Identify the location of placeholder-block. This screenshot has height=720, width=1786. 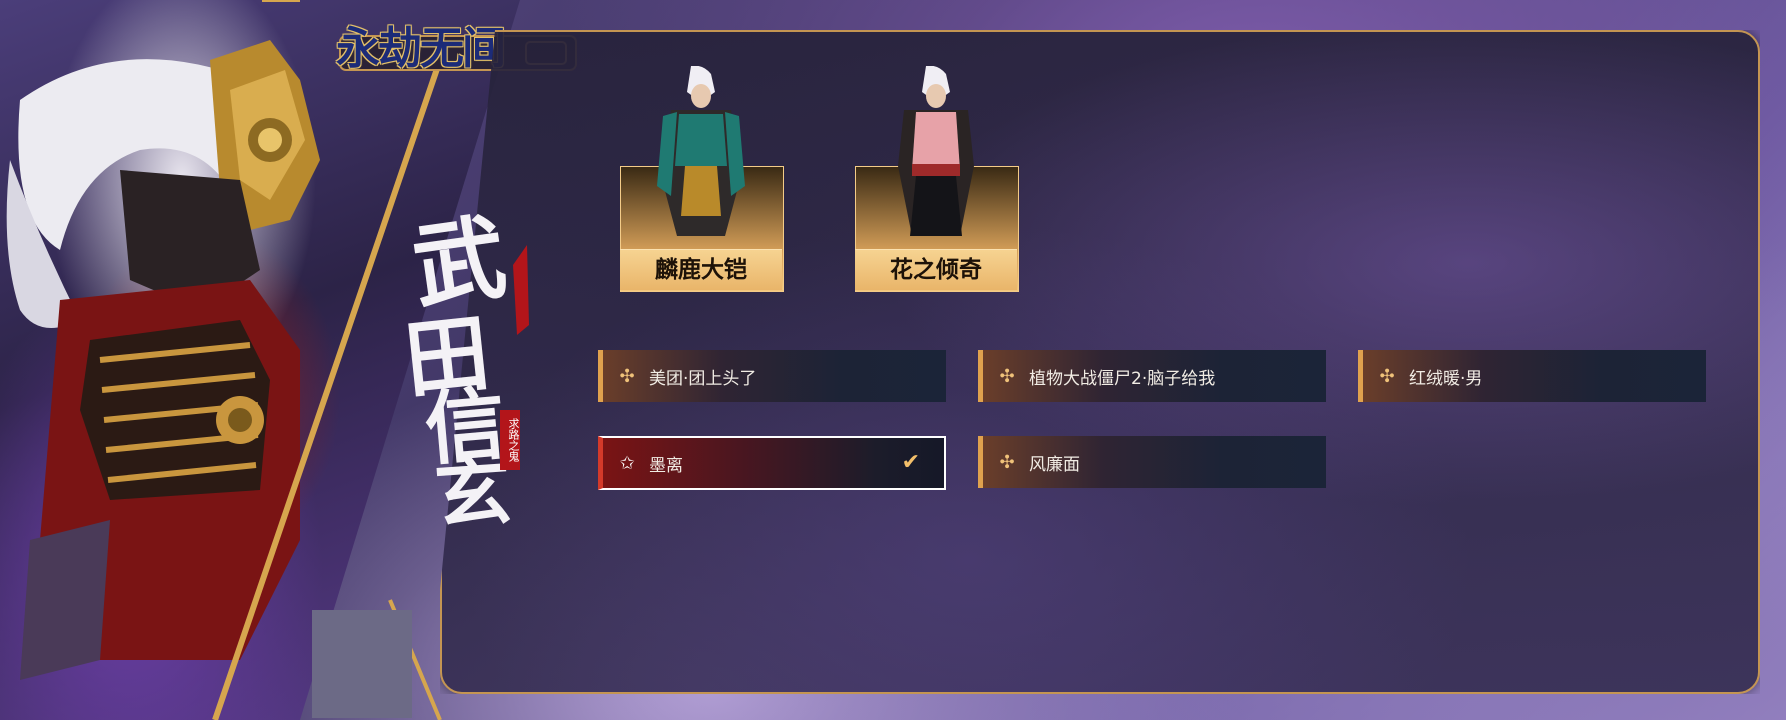
(362, 664).